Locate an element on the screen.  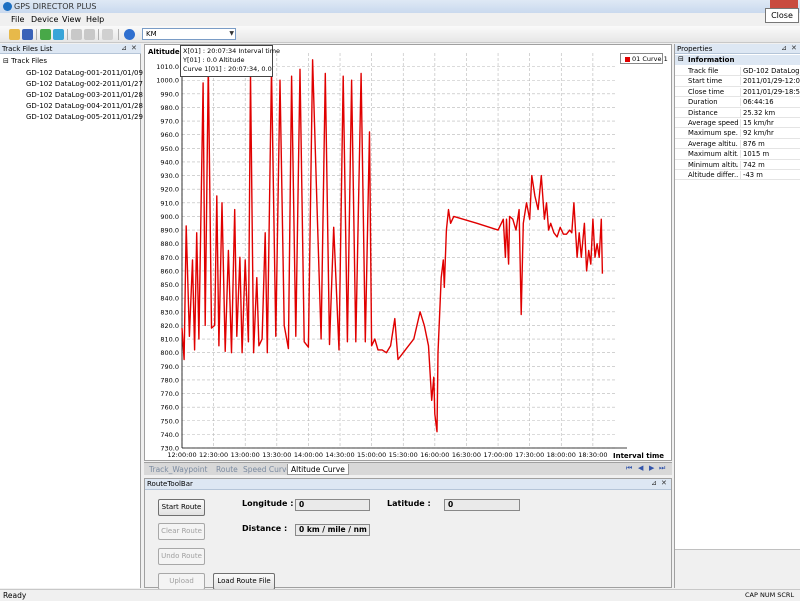
tab-altitude-curve: Altitude Curve is located at coordinates (318, 469).